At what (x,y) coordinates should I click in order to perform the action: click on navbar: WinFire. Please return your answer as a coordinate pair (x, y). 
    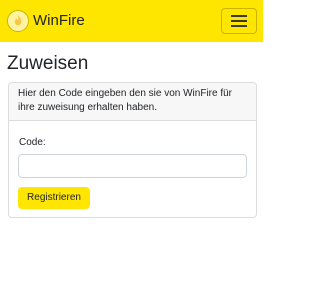
    Looking at the image, I should click on (131, 21).